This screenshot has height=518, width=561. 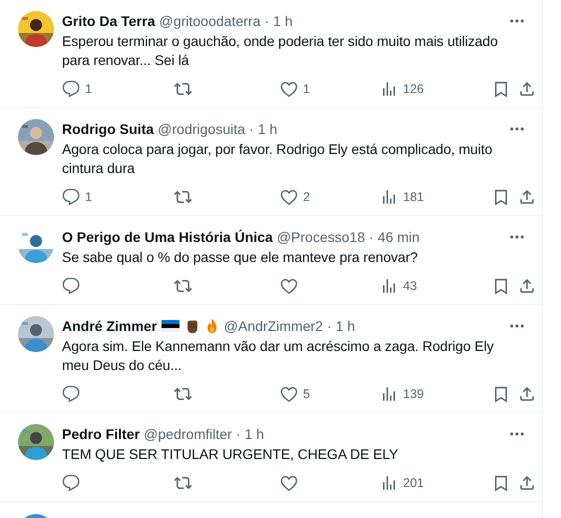 What do you see at coordinates (413, 394) in the screenshot?
I see `view-count: 139` at bounding box center [413, 394].